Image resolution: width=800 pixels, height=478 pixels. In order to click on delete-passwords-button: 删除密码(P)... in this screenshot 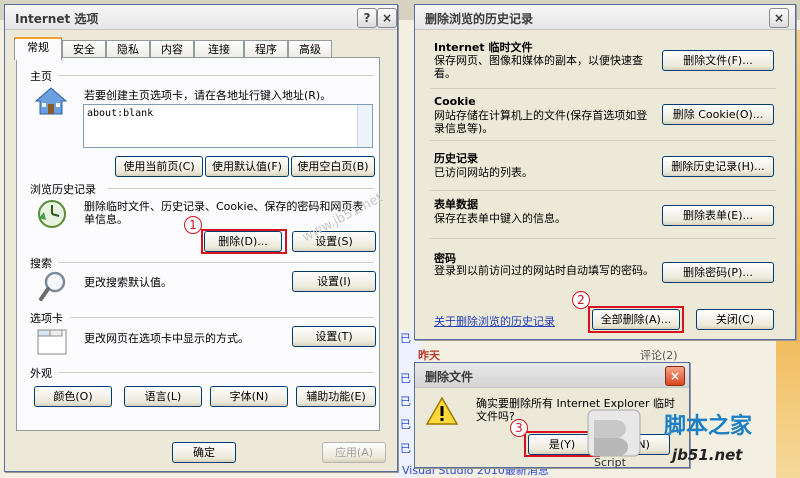, I will do `click(718, 272)`.